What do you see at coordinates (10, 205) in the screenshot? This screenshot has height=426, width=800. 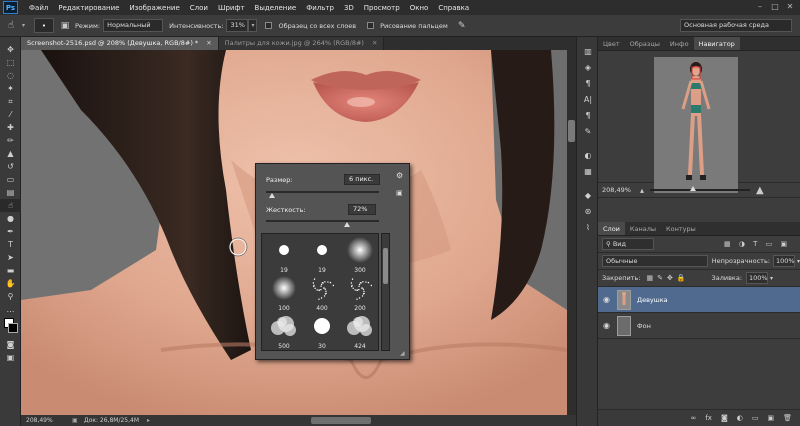 I see `smudge-tool-active-icon: ☝` at bounding box center [10, 205].